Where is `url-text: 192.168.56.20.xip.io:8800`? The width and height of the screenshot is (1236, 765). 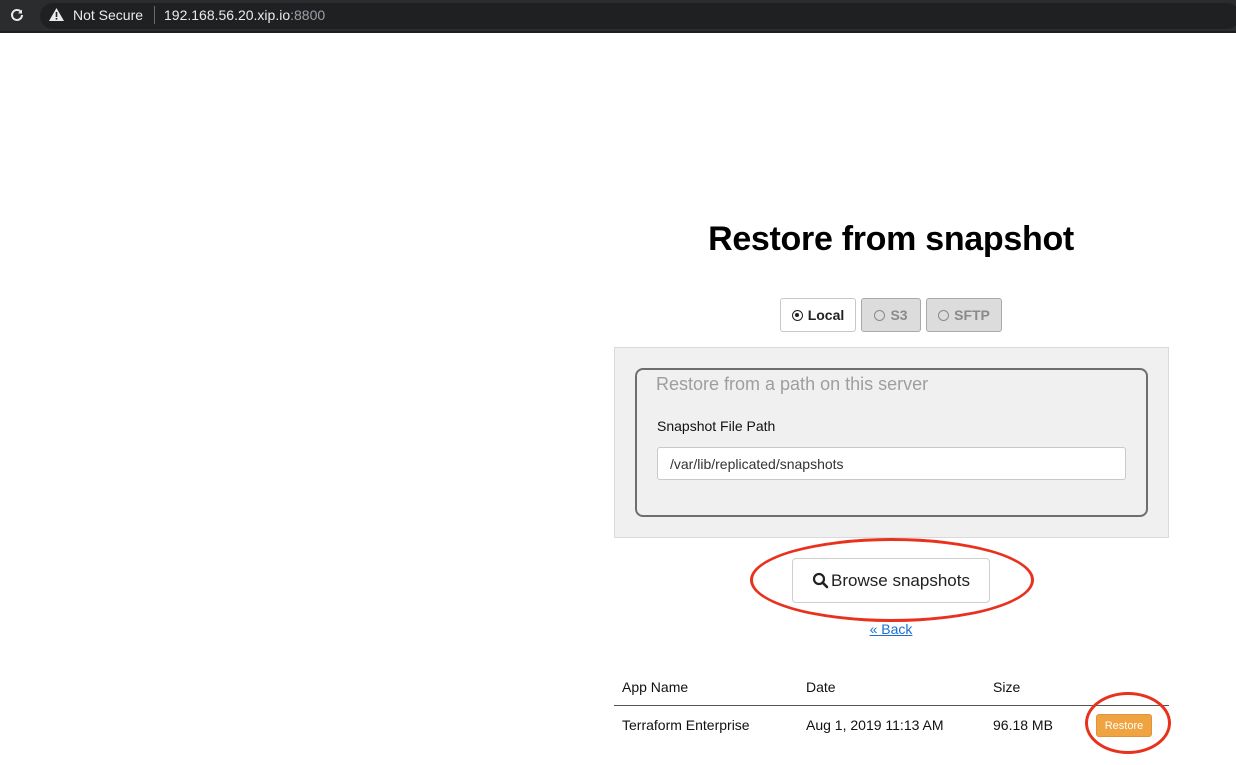 url-text: 192.168.56.20.xip.io:8800 is located at coordinates (244, 15).